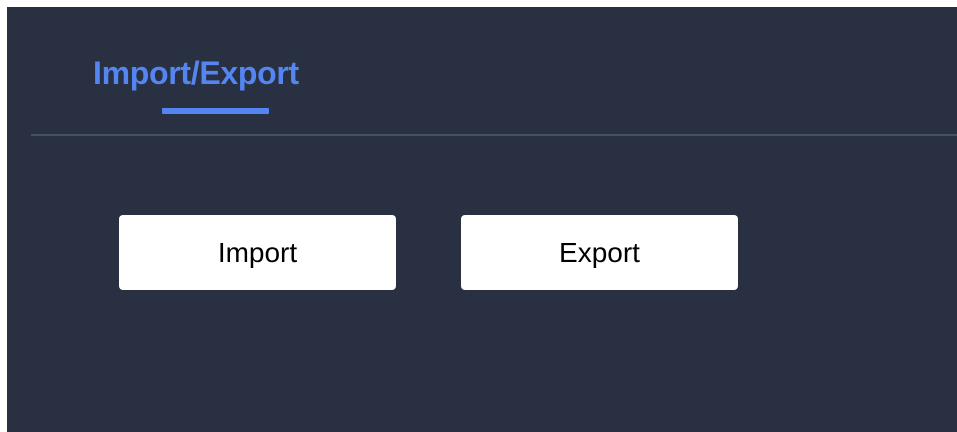 The width and height of the screenshot is (957, 432). I want to click on tab-divider, so click(494, 135).